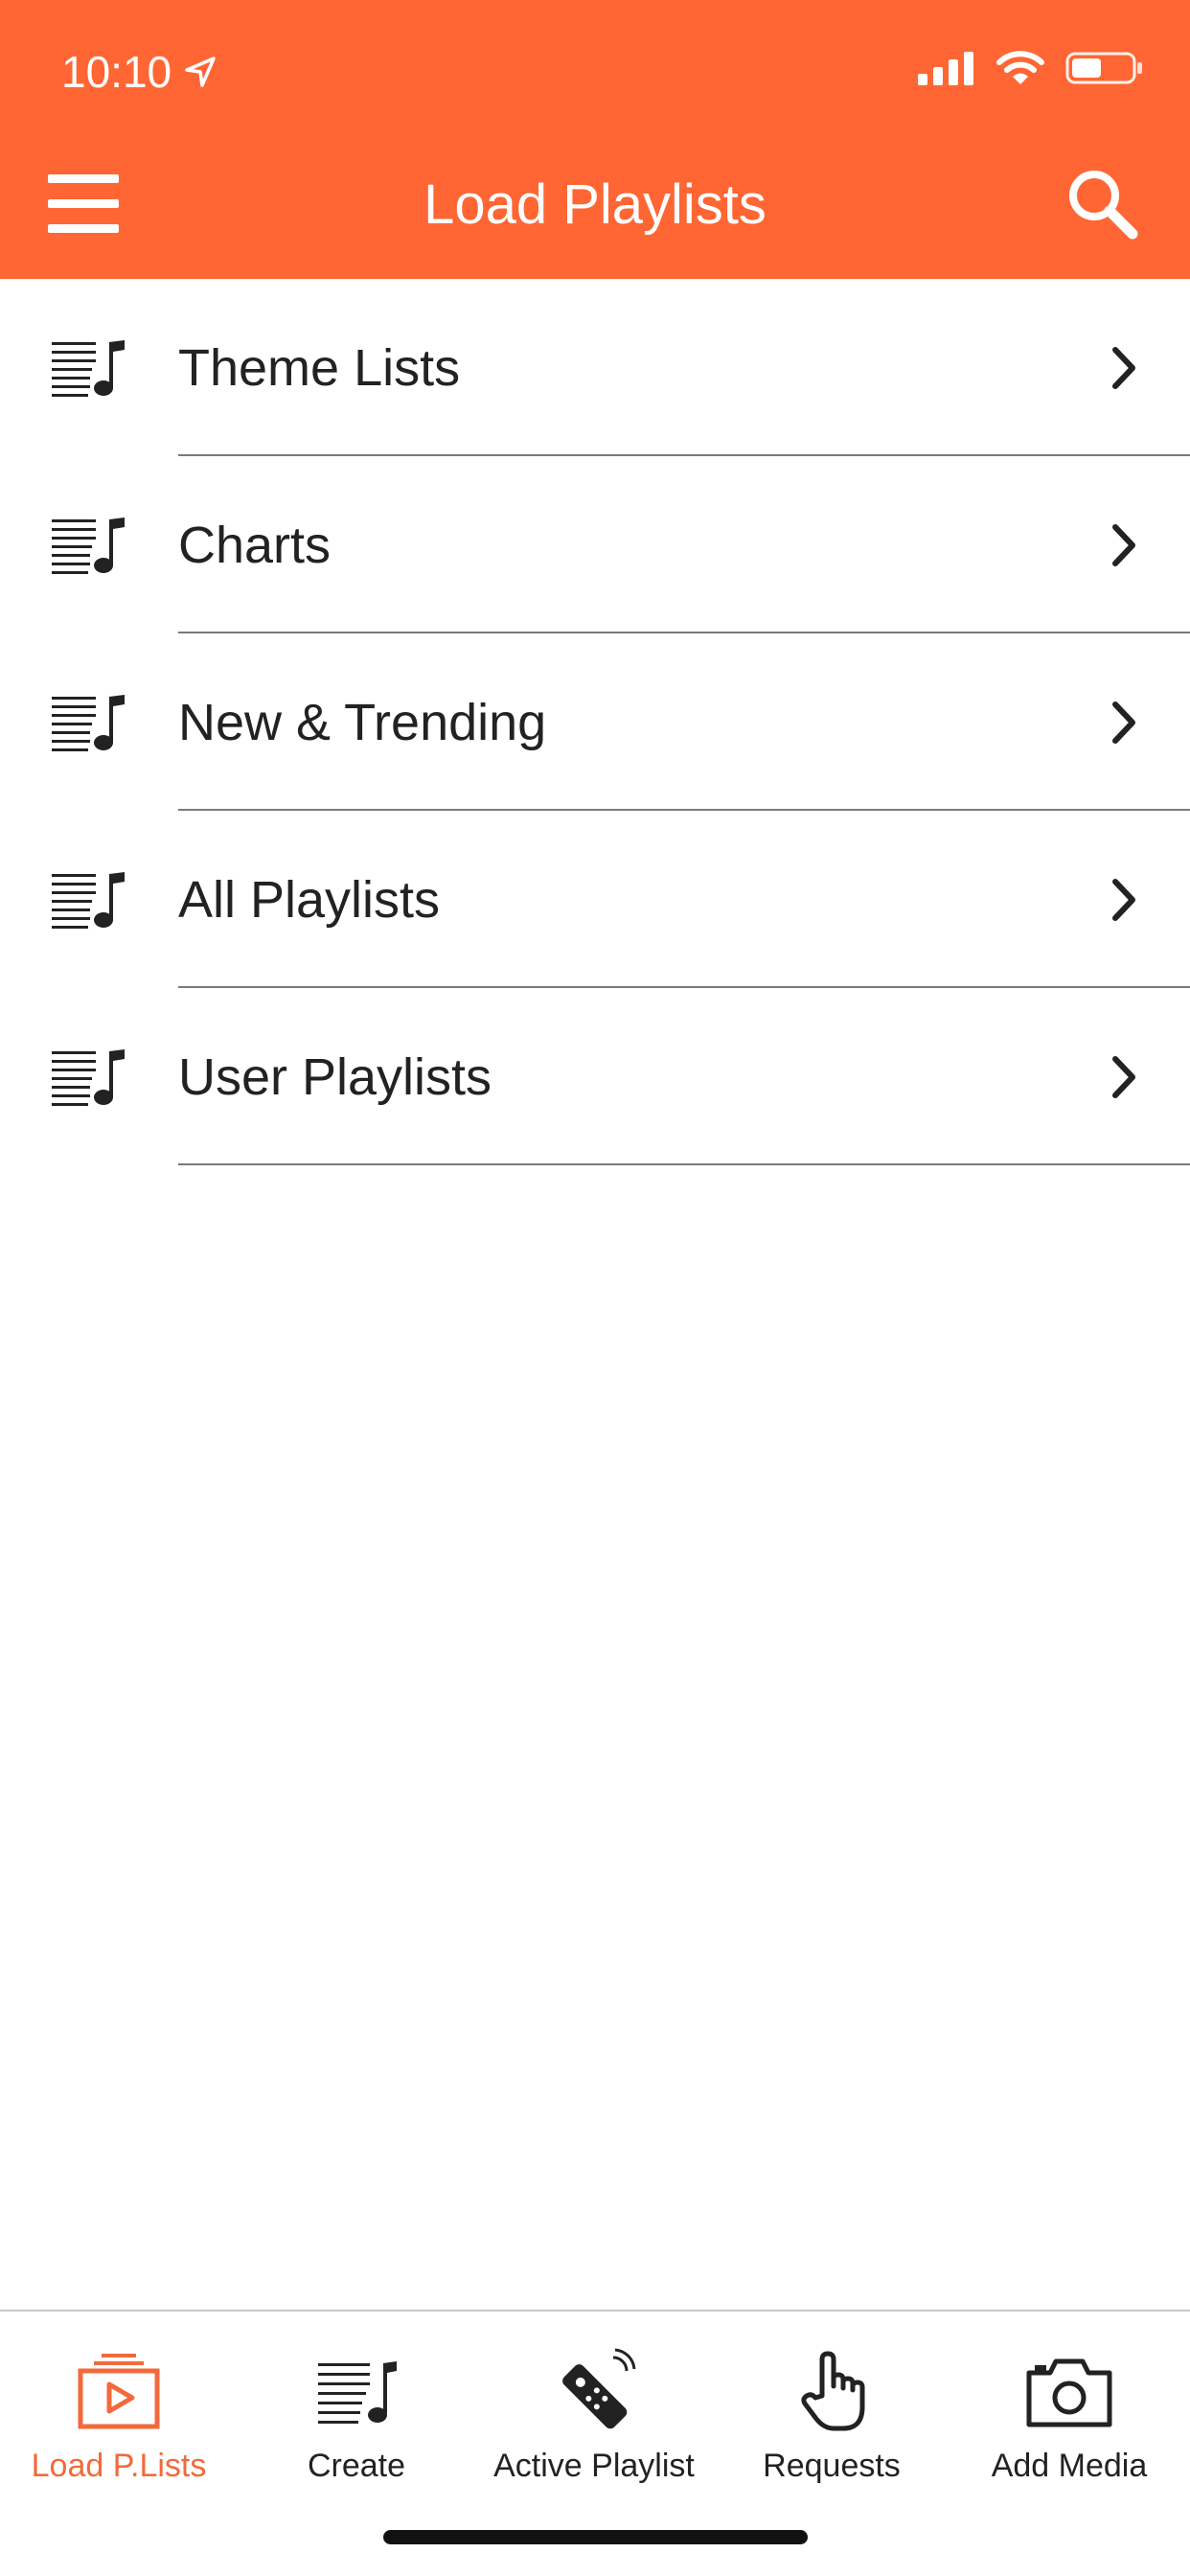 This screenshot has height=2576, width=1190. I want to click on tab-active-playlist: Active Playlist, so click(594, 2410).